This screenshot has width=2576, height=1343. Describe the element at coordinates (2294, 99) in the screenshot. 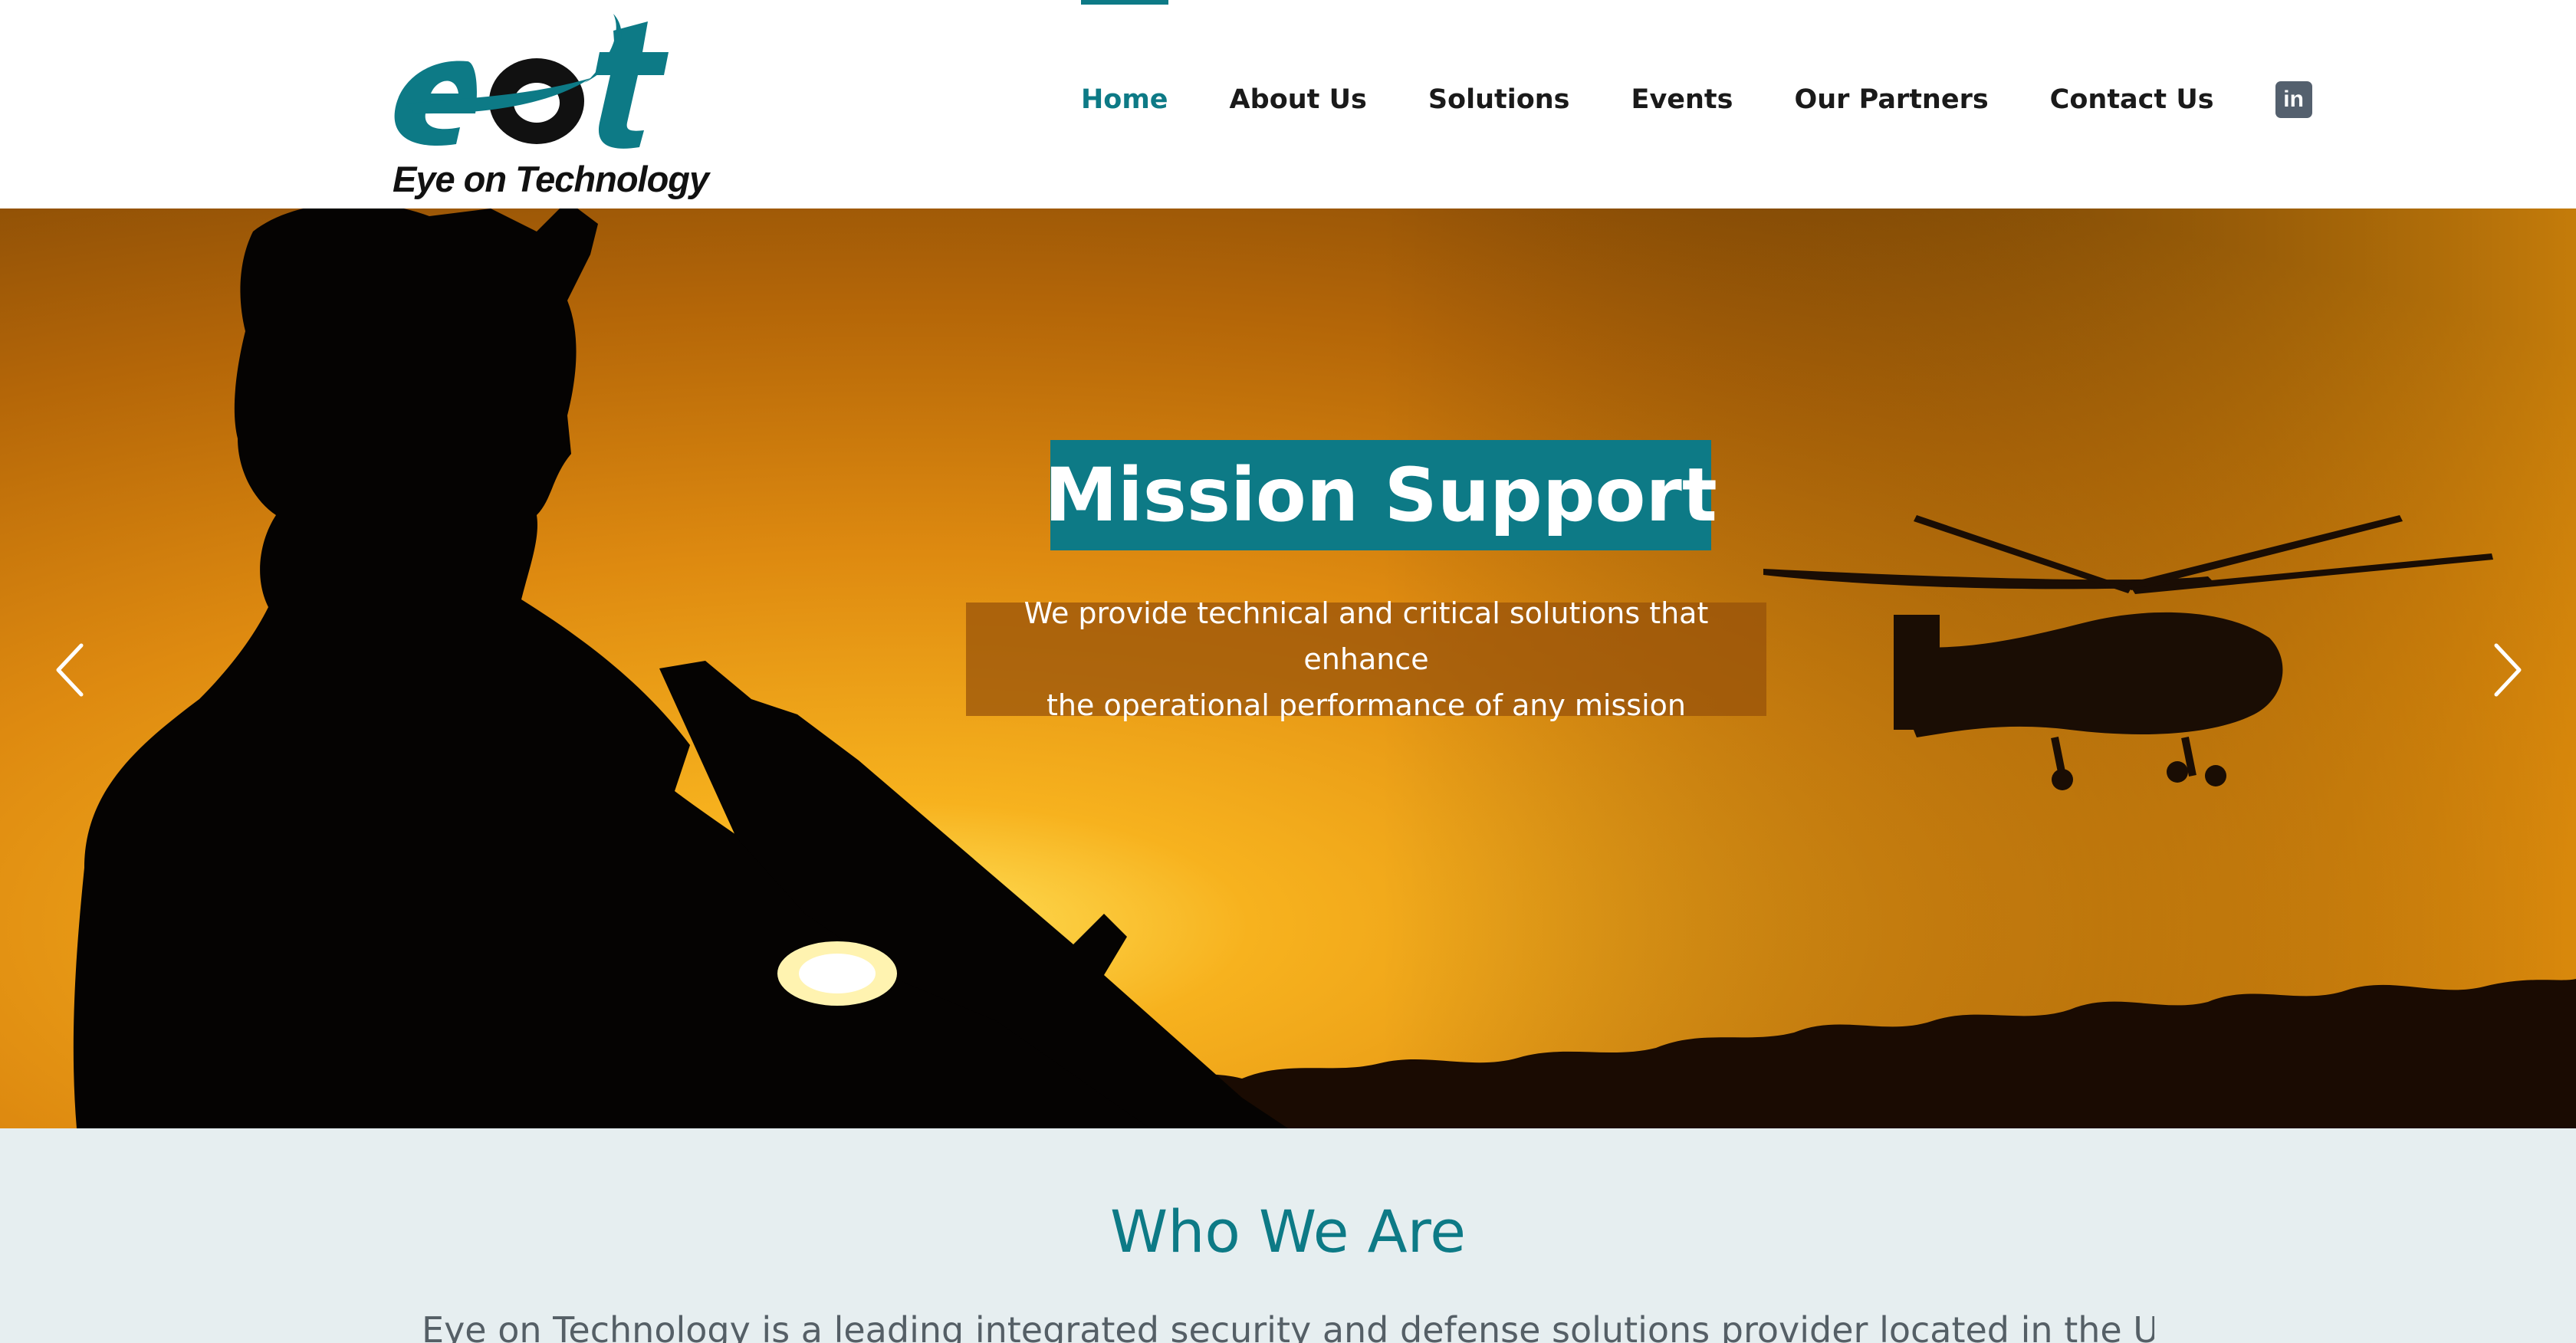

I see `linkedin-icon: in` at that location.